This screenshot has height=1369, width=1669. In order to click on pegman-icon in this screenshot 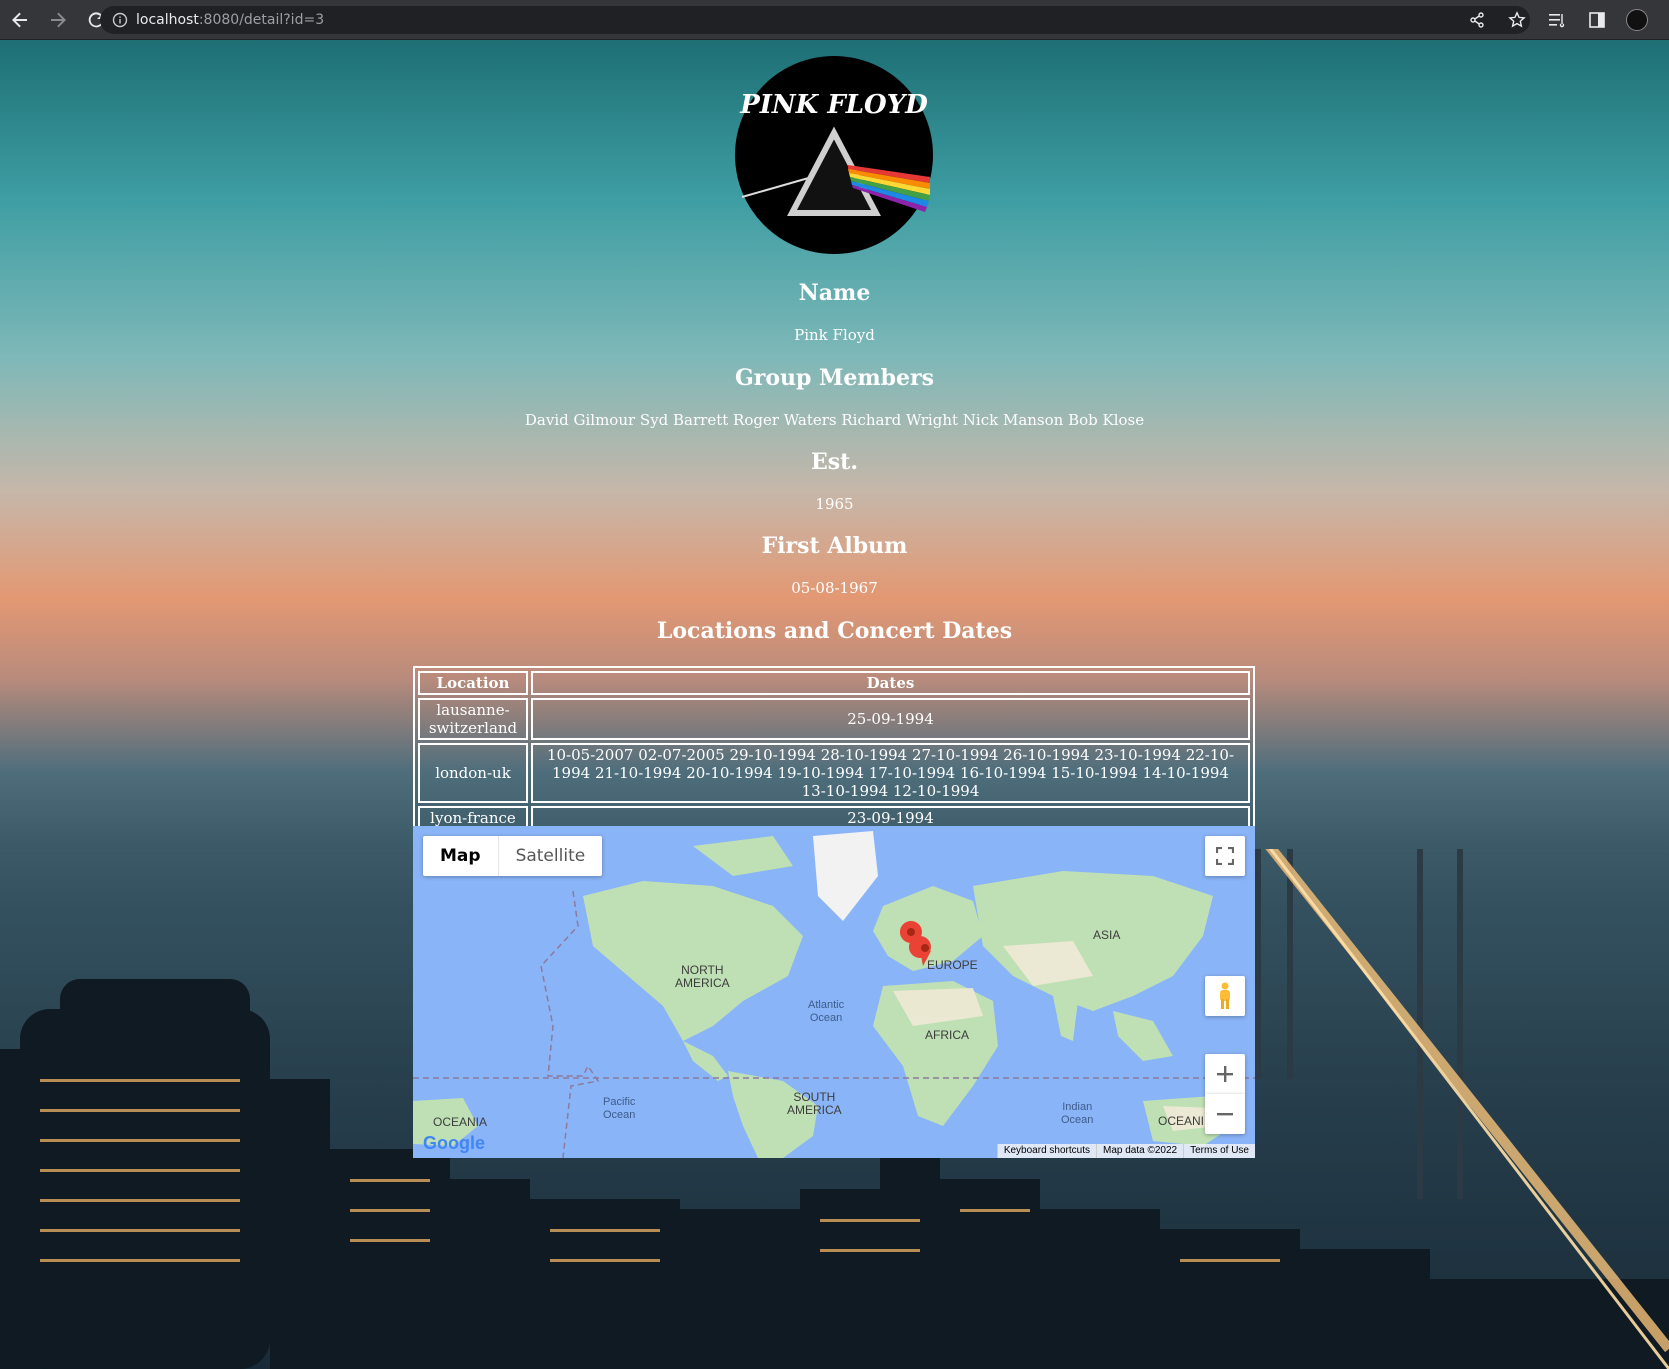, I will do `click(1225, 995)`.